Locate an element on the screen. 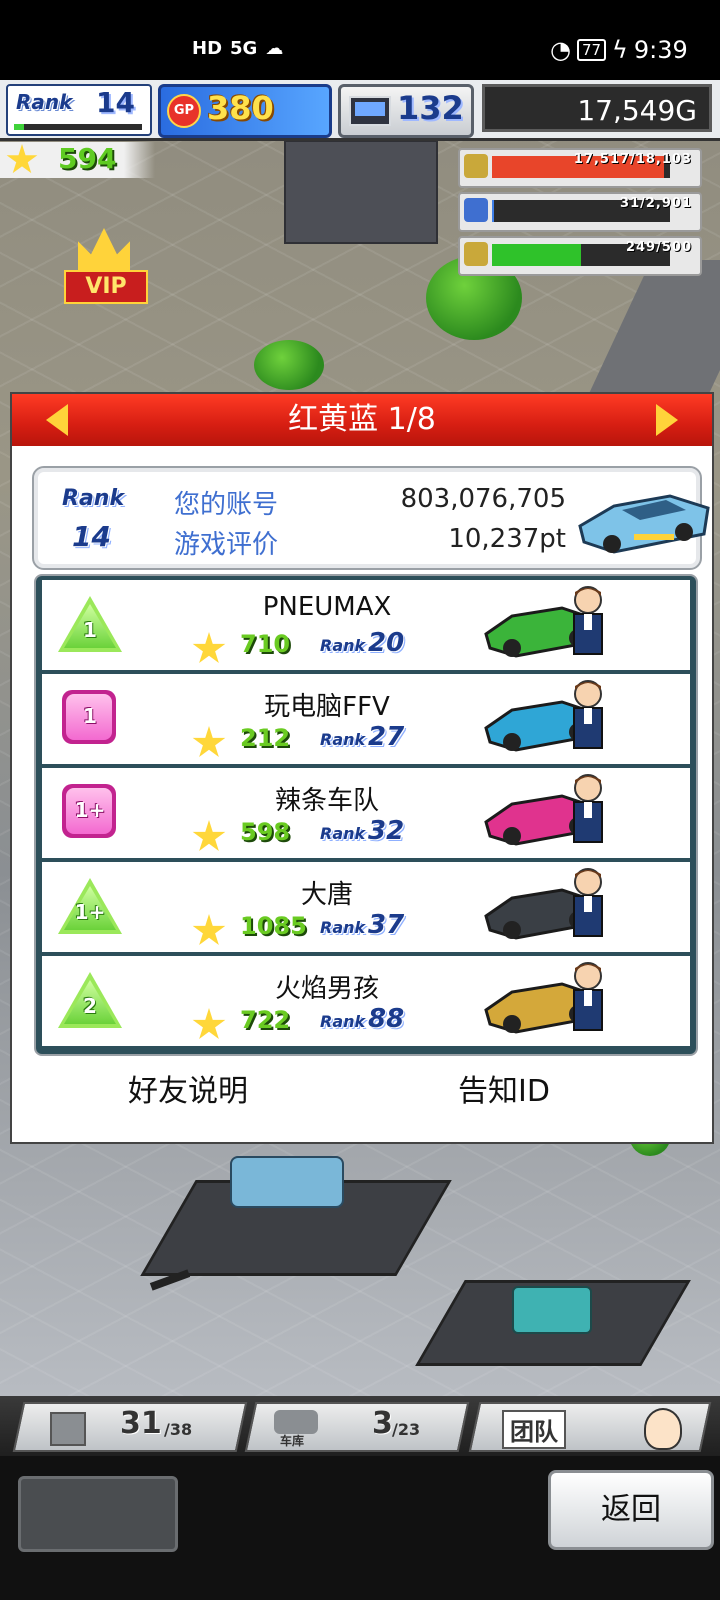  gp-icon: GP is located at coordinates (184, 111).